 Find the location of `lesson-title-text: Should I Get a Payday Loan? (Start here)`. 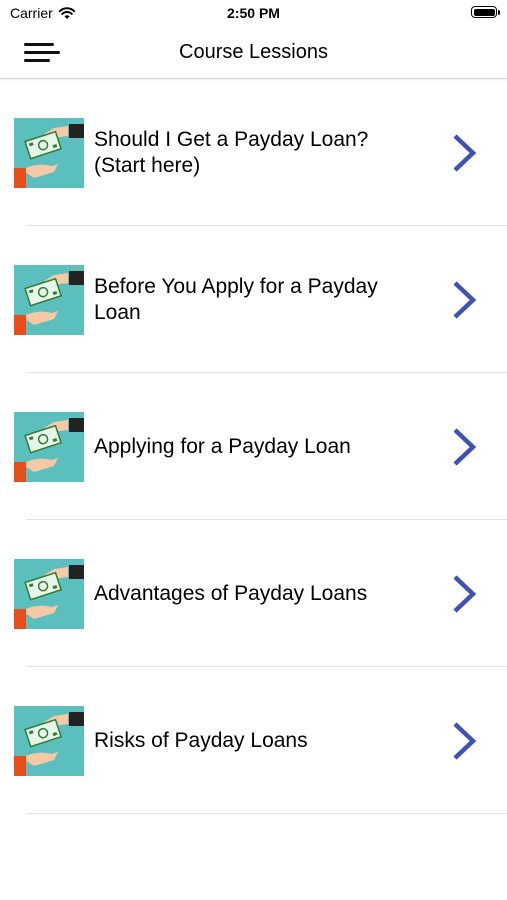

lesson-title-text: Should I Get a Payday Loan? (Start here) is located at coordinates (231, 152).